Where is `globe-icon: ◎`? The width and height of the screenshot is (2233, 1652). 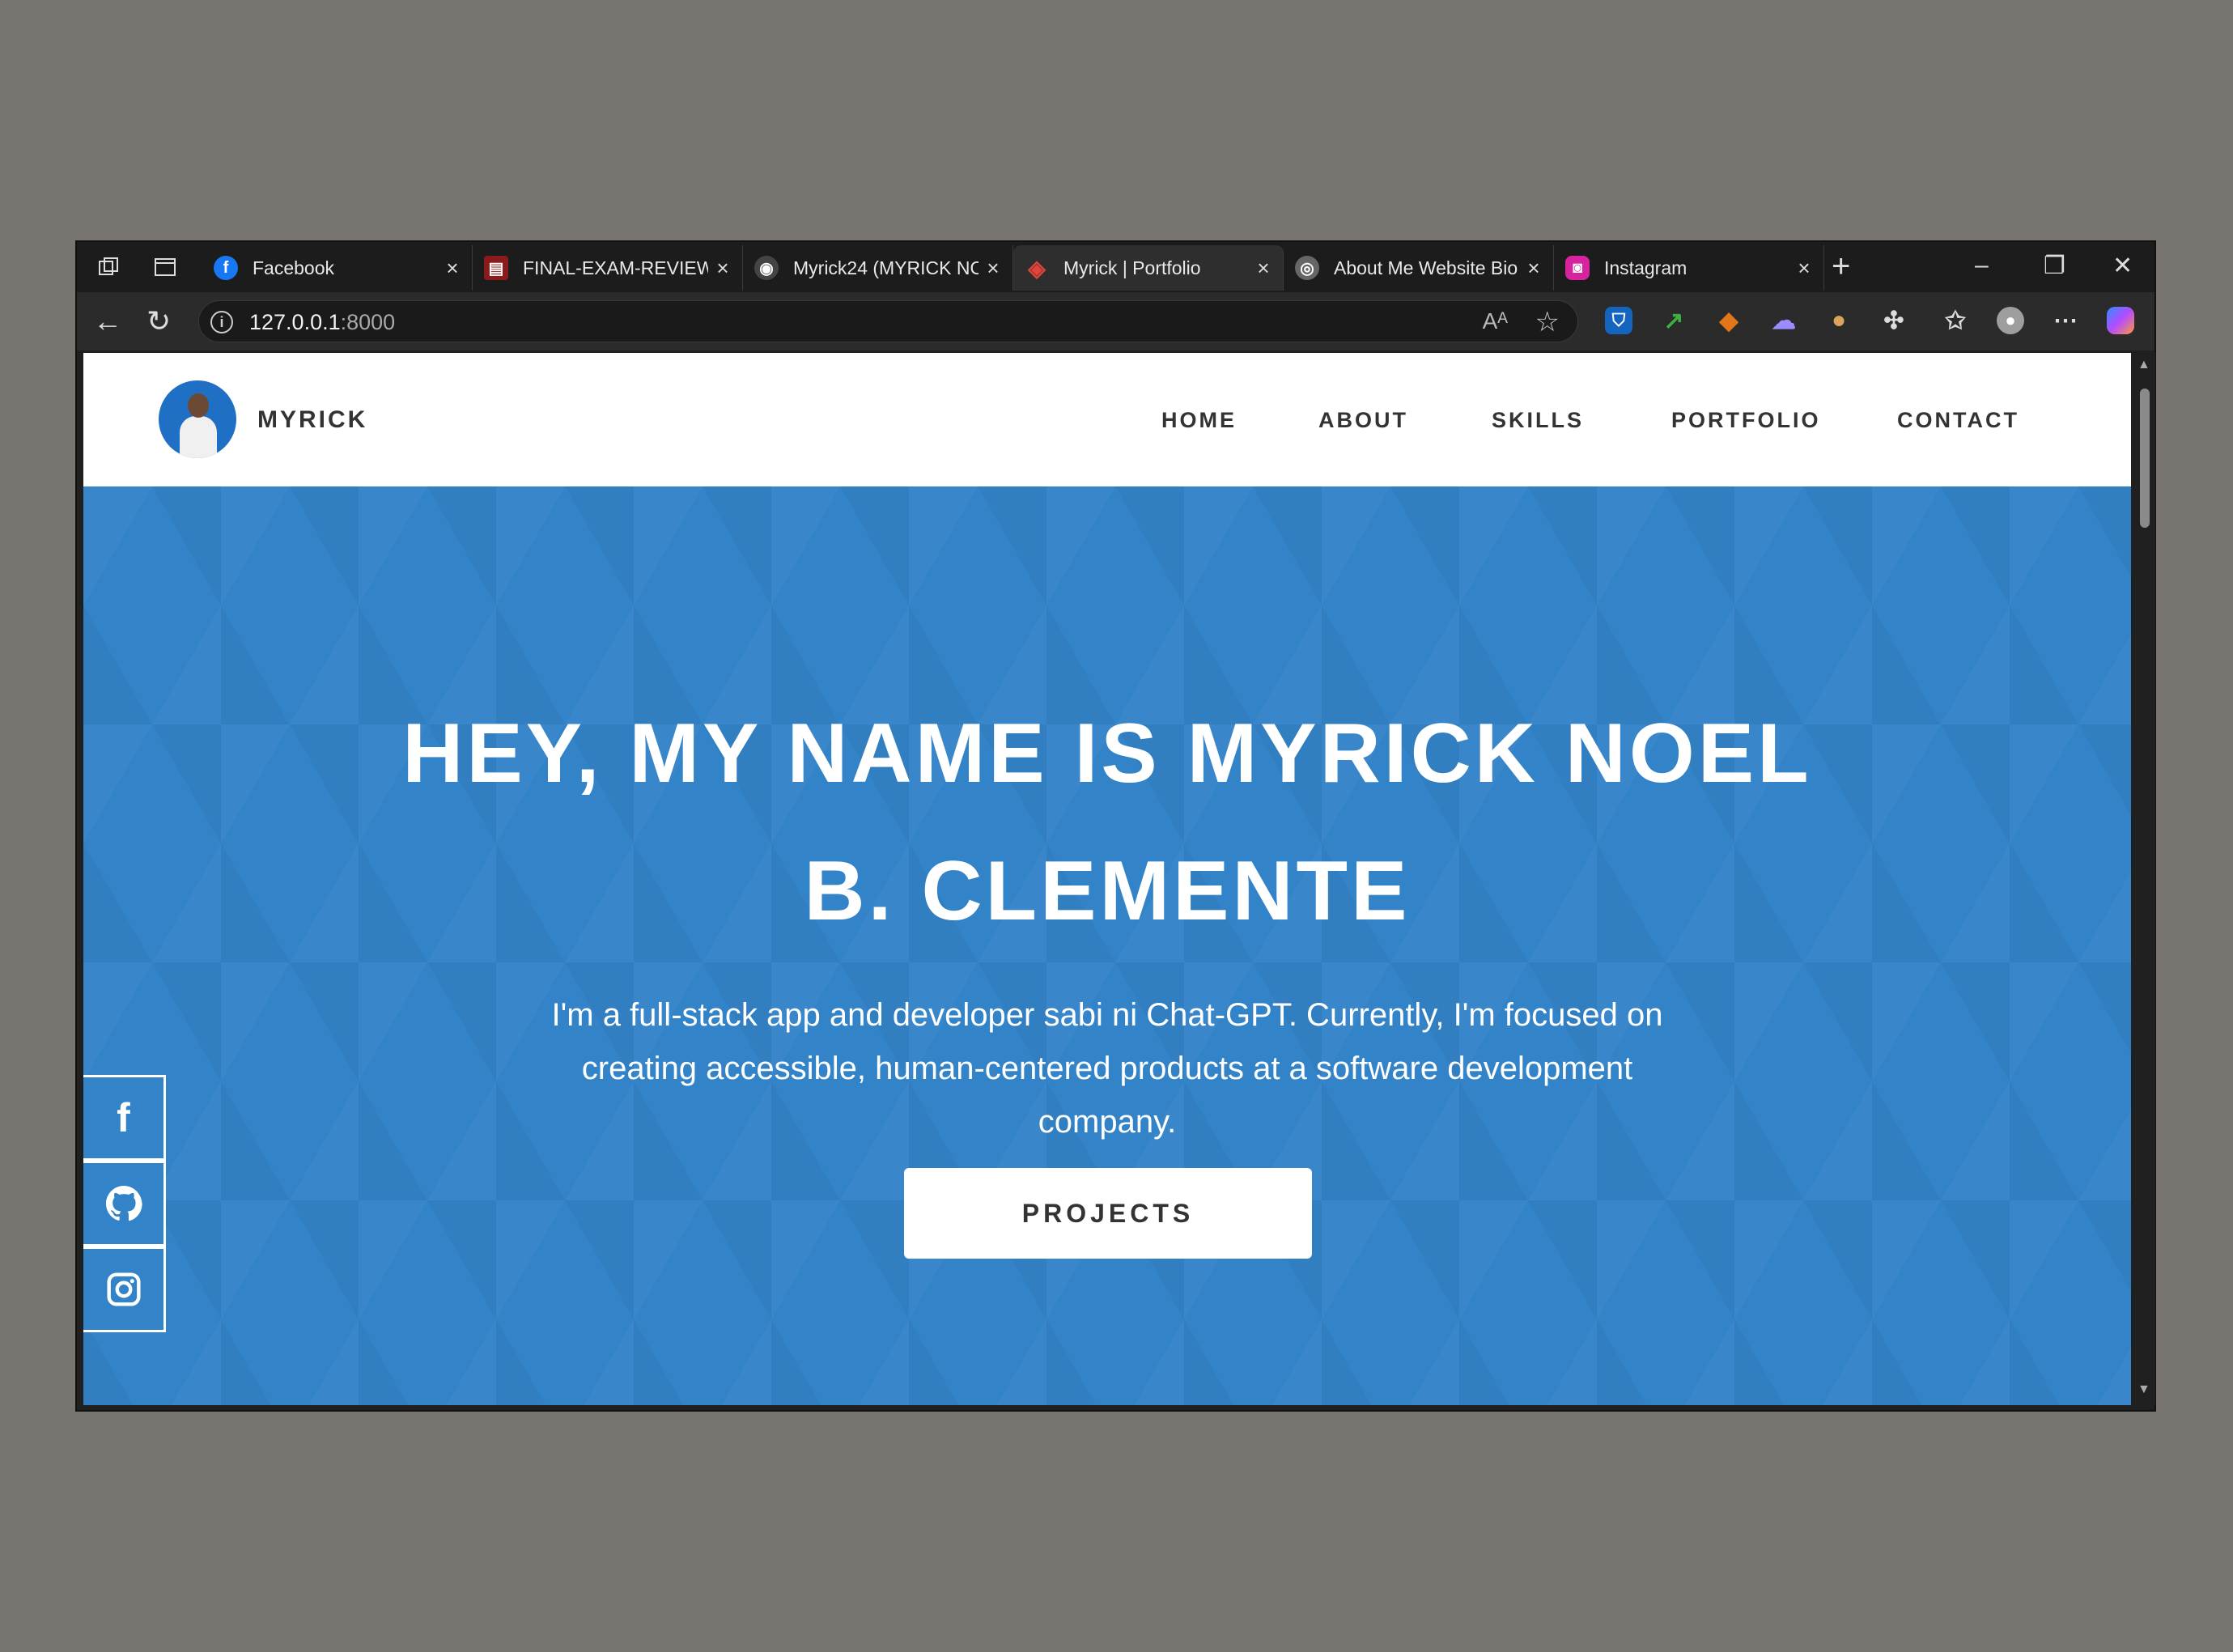 globe-icon: ◎ is located at coordinates (1307, 268).